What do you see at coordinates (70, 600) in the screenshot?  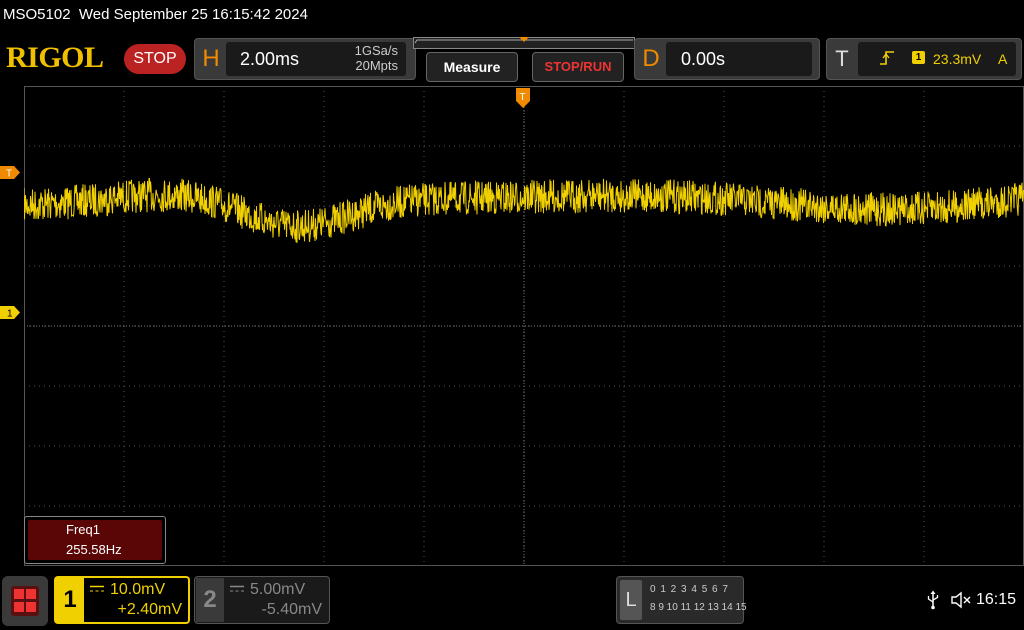 I see `channel1-number: 1` at bounding box center [70, 600].